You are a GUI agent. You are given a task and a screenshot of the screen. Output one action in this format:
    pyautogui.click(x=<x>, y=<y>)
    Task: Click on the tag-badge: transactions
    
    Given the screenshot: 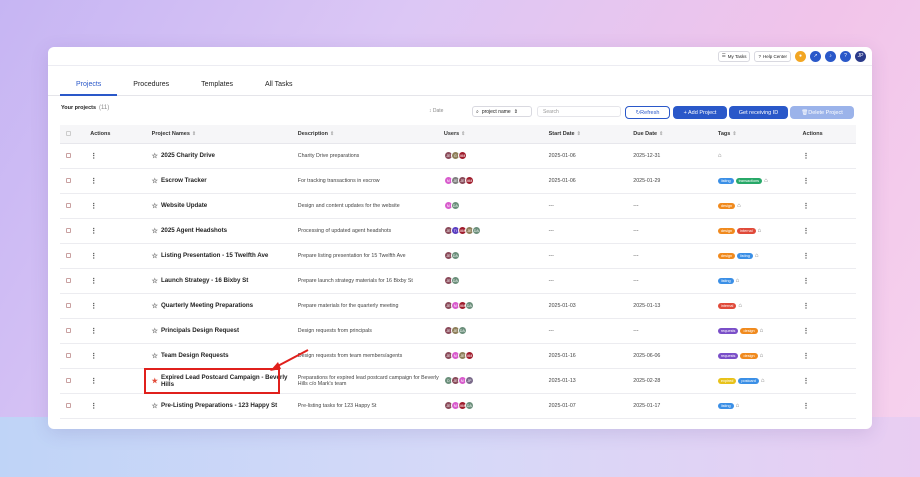 What is the action you would take?
    pyautogui.click(x=749, y=180)
    